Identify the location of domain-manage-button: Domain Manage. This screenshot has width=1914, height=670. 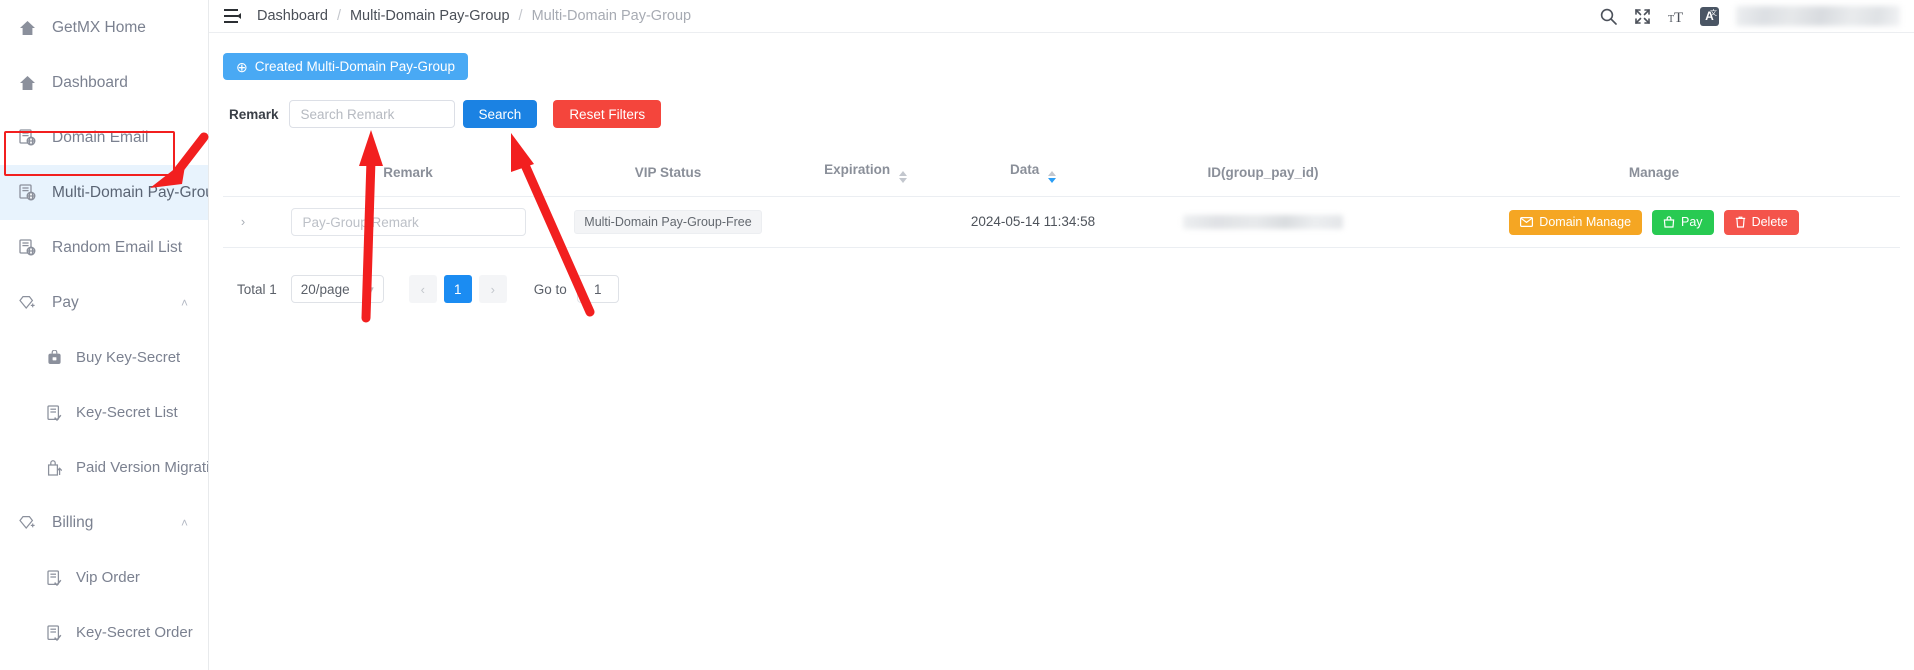
(1576, 222).